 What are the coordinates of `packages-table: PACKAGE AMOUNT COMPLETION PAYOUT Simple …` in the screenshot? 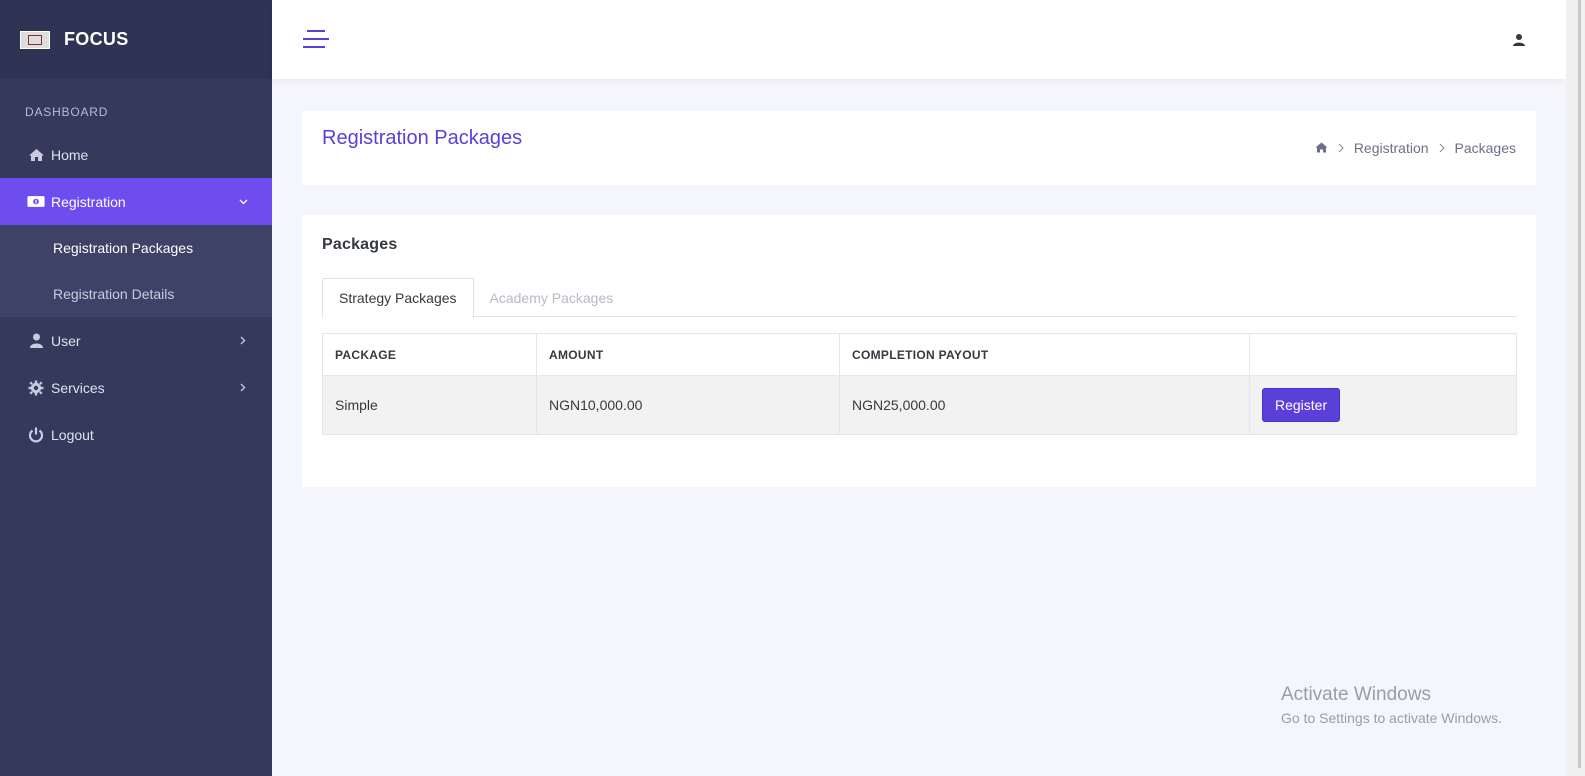 It's located at (919, 384).